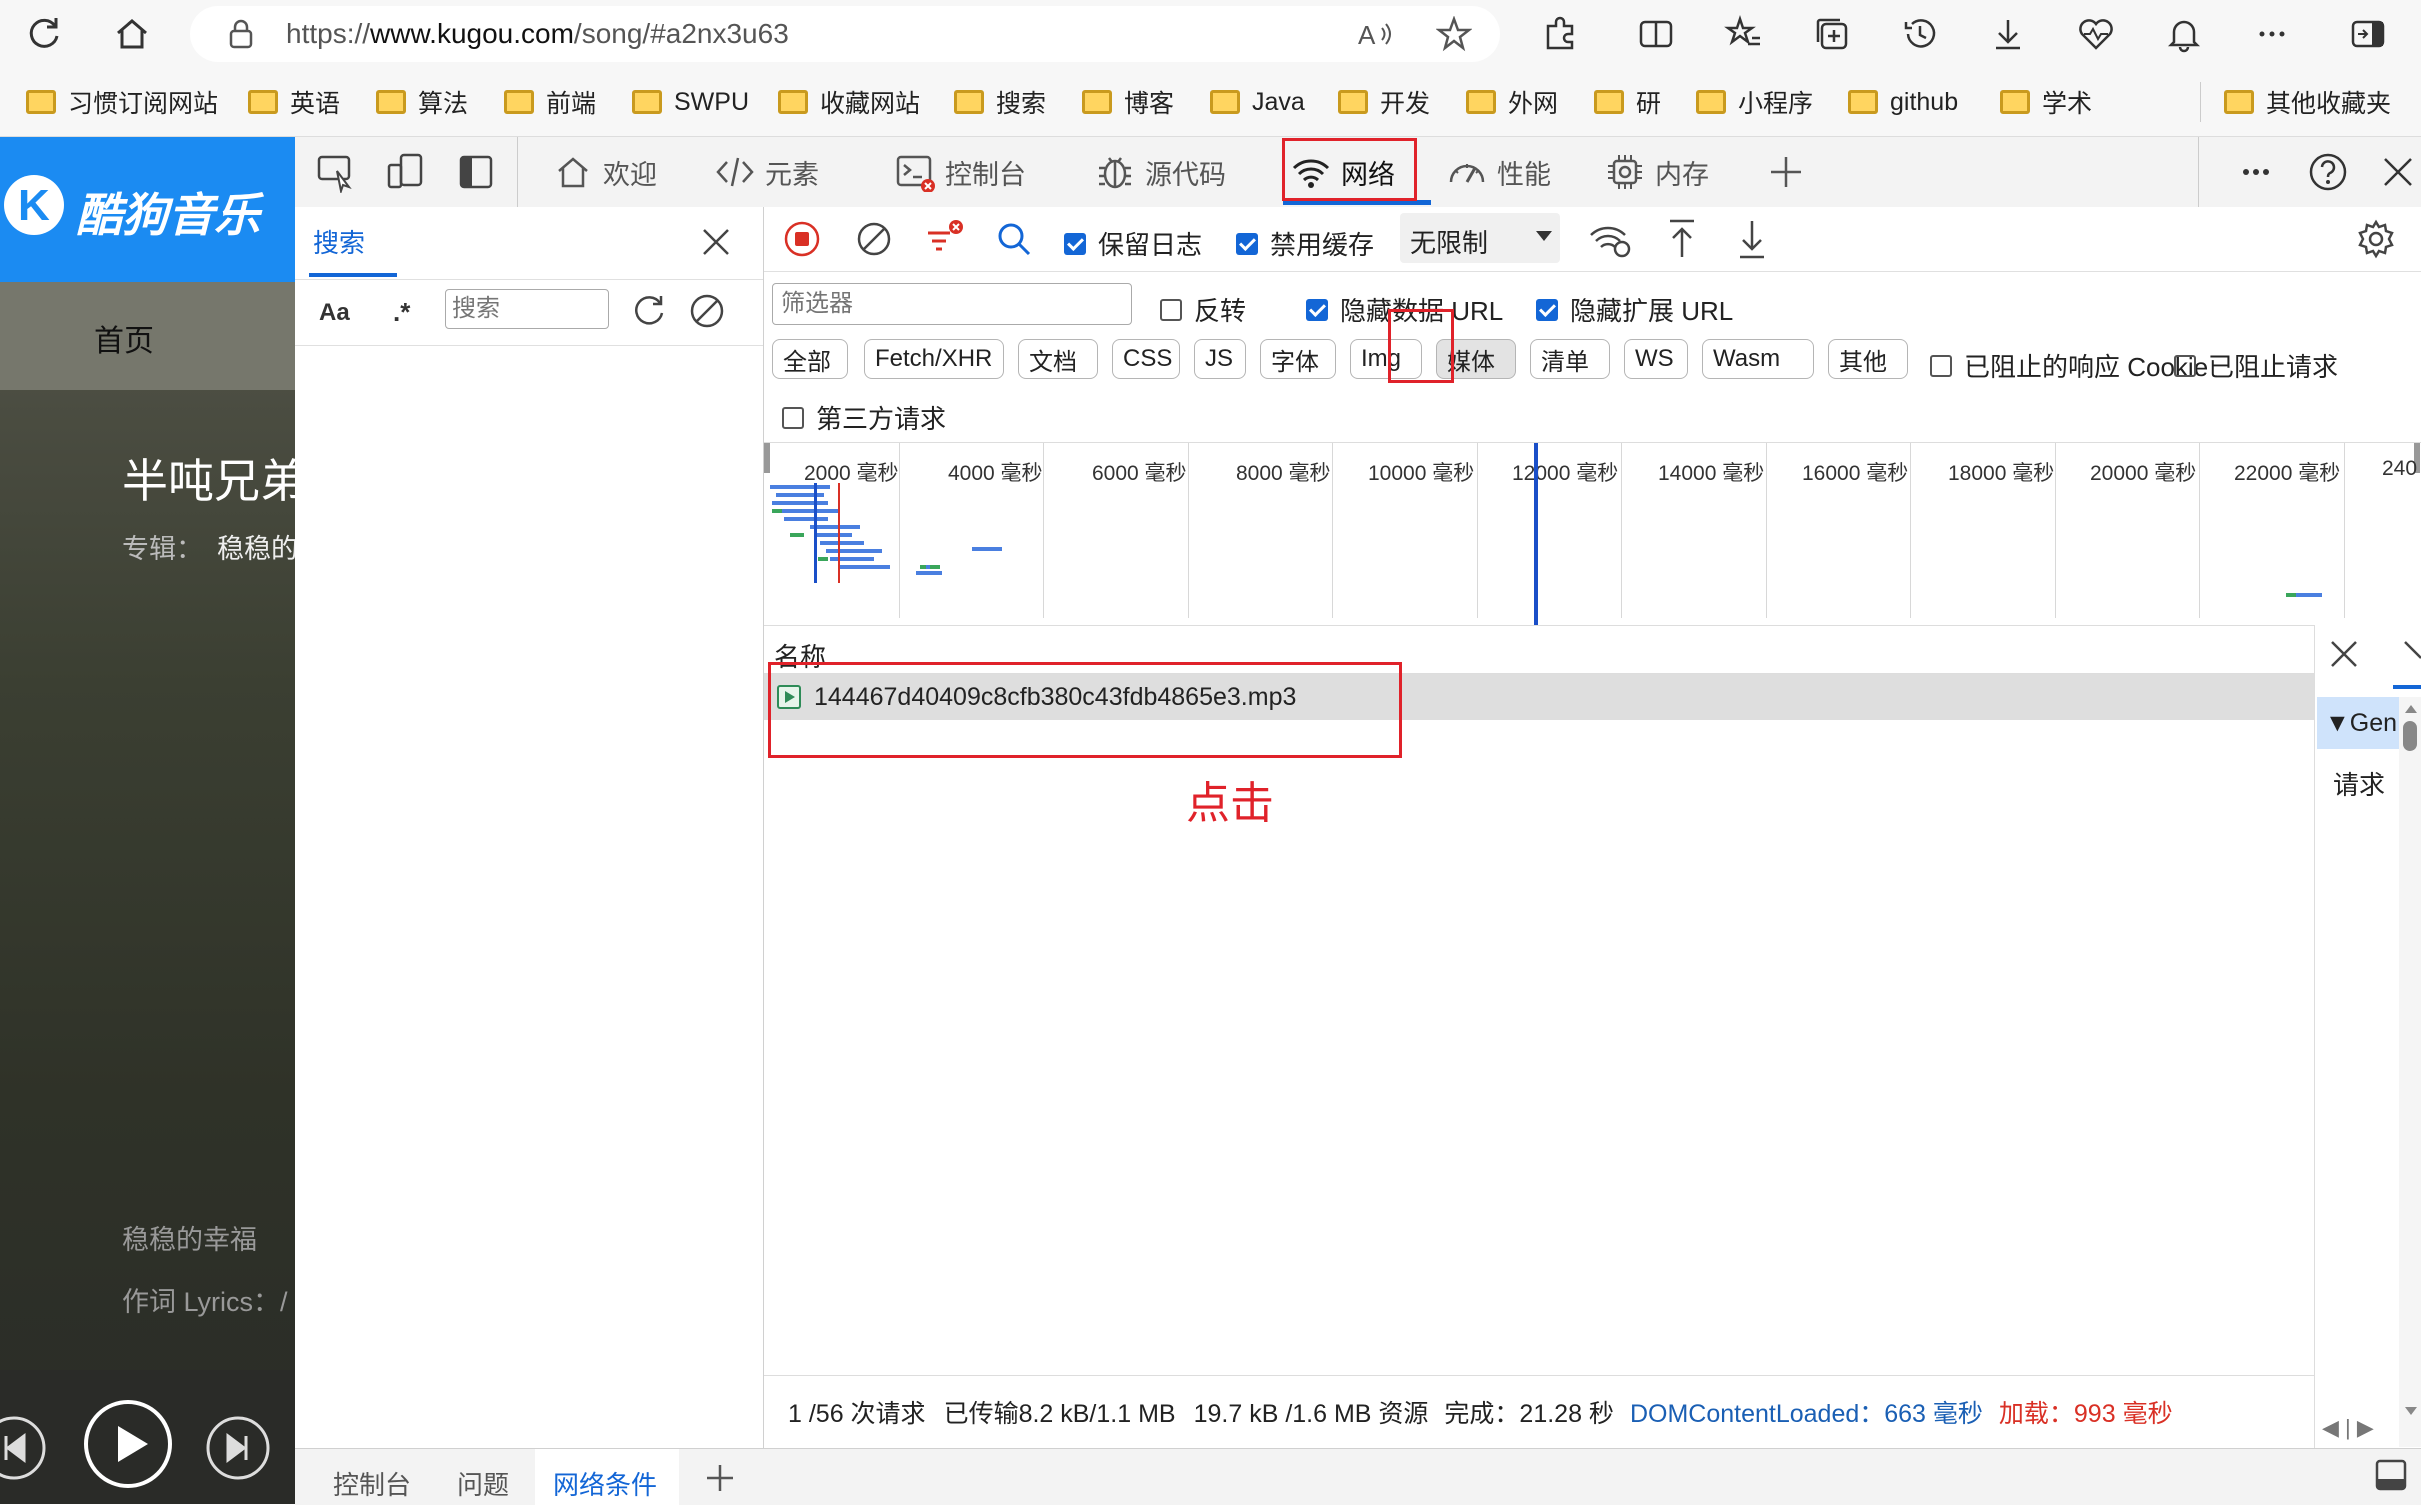 Image resolution: width=2421 pixels, height=1505 pixels. What do you see at coordinates (25, 1448) in the screenshot?
I see `previous-track-icon` at bounding box center [25, 1448].